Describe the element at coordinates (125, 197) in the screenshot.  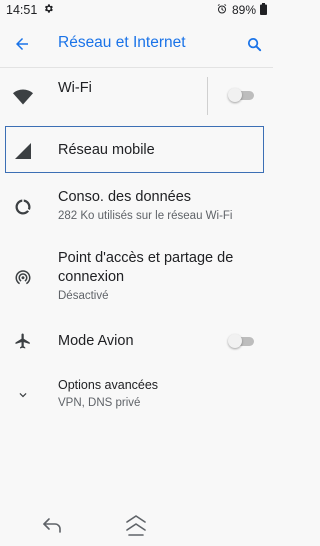
I see `list-item-label: Conso. des données` at that location.